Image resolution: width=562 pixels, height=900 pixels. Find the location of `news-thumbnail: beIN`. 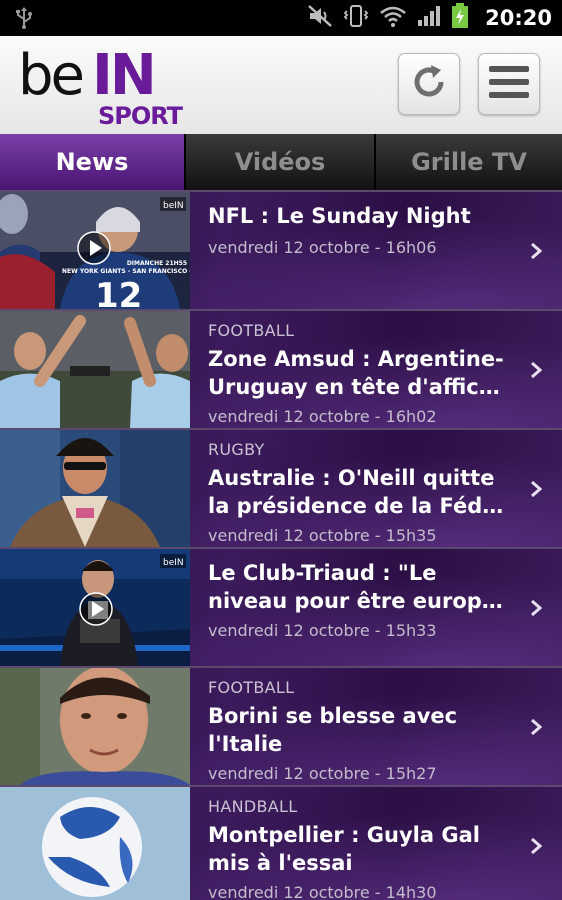

news-thumbnail: beIN is located at coordinates (95, 607).